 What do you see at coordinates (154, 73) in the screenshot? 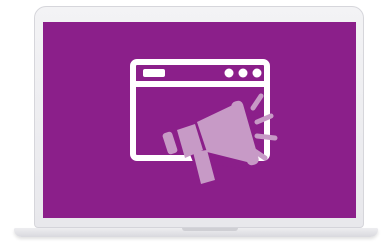
I see `browser-address-bar` at bounding box center [154, 73].